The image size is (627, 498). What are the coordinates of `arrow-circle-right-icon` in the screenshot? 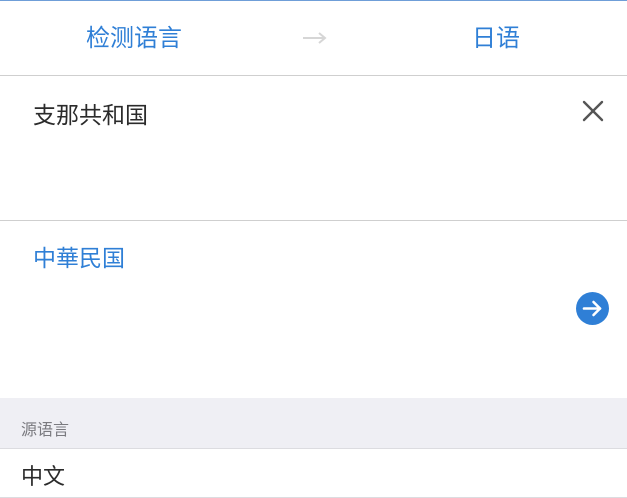 It's located at (592, 308).